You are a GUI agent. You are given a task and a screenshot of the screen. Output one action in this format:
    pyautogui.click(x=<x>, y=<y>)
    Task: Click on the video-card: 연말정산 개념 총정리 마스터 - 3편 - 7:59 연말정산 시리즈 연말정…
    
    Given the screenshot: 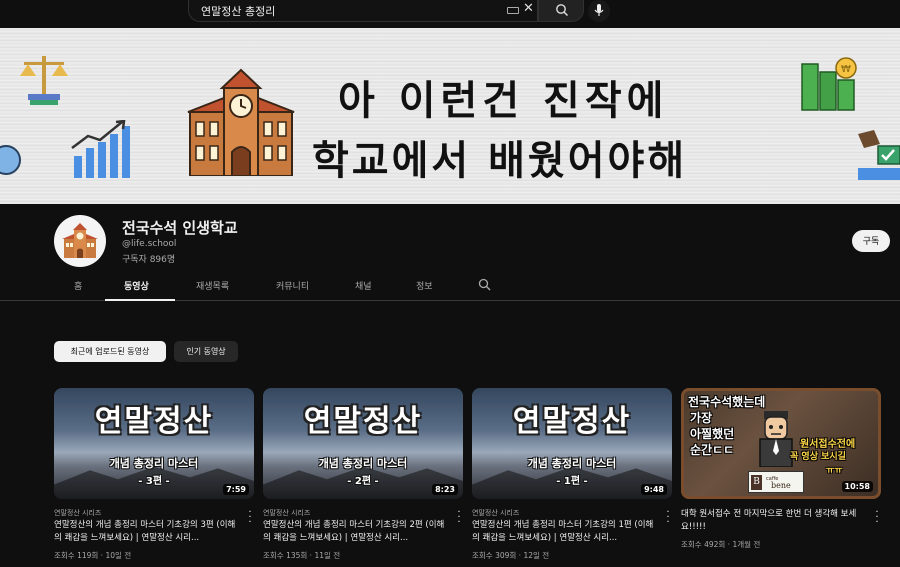 What is the action you would take?
    pyautogui.click(x=154, y=474)
    